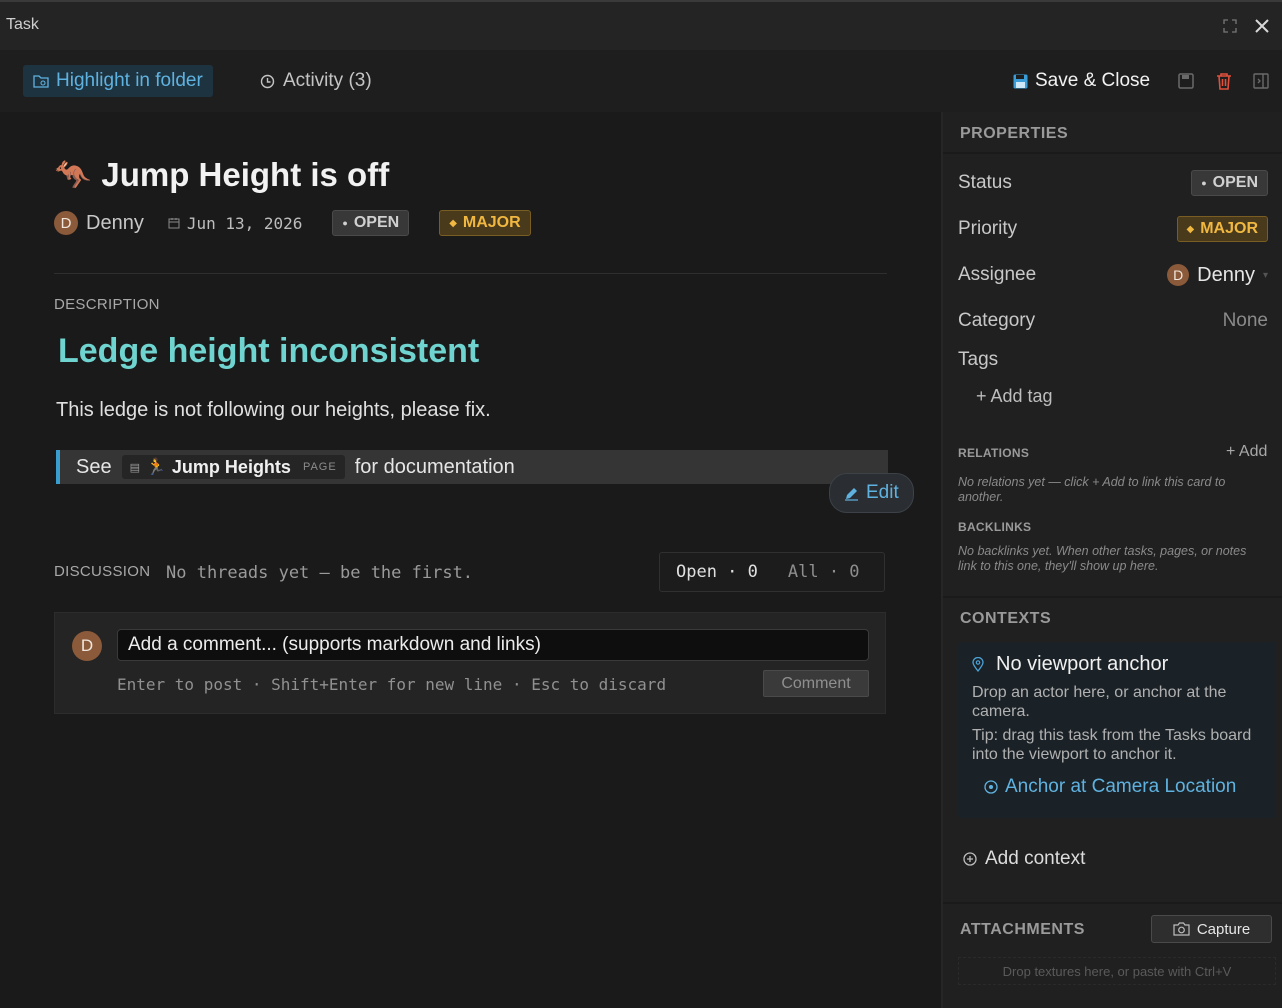 The image size is (1282, 1008). Describe the element at coordinates (1121, 786) in the screenshot. I see `anchor-at-camera-label: Anchor at Camera Location` at that location.